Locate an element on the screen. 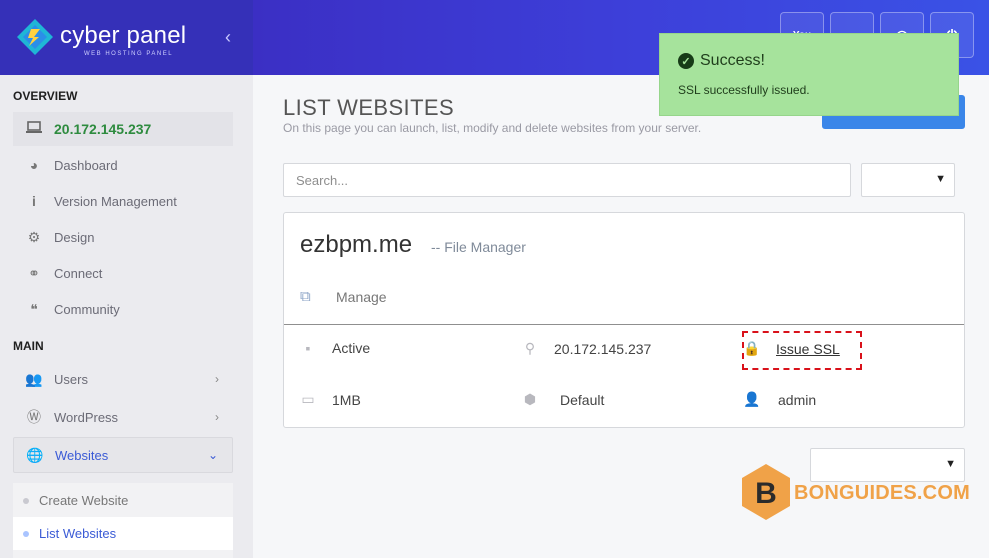  package-value: Default is located at coordinates (582, 399).